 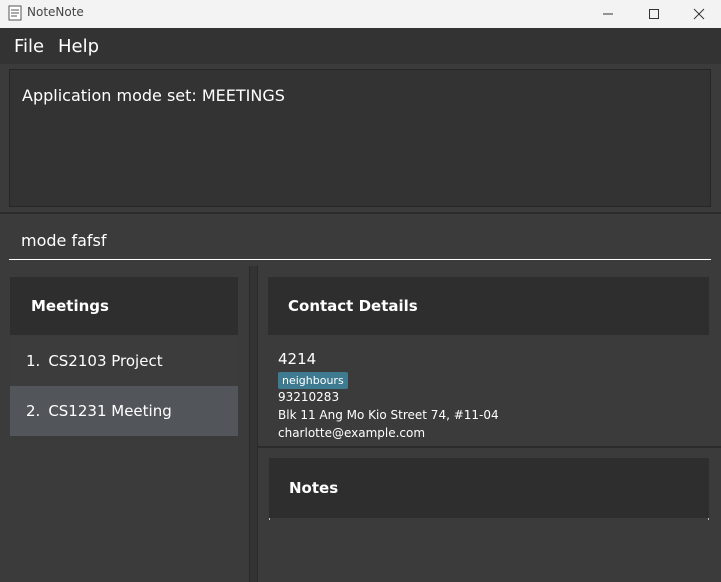 I want to click on maximize-button, so click(x=654, y=14).